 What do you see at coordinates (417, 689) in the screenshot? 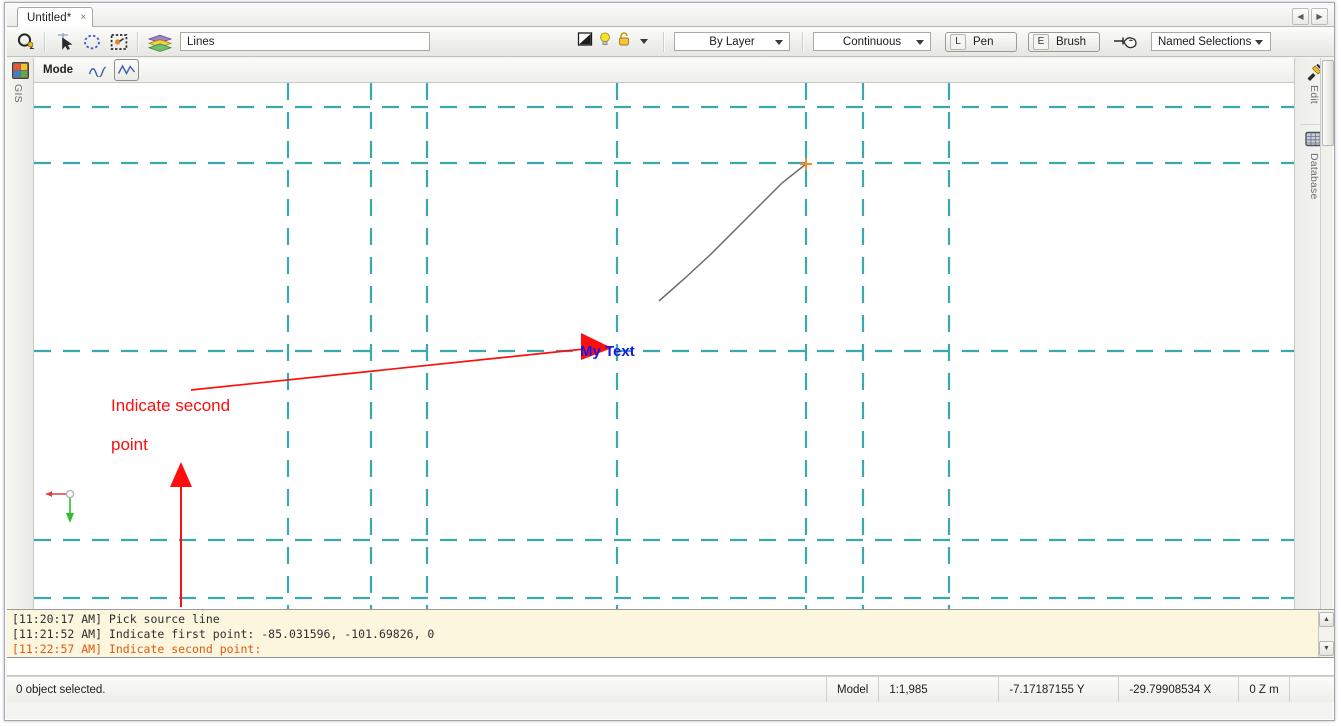
I see `status-selection-text: 0 object selected.` at bounding box center [417, 689].